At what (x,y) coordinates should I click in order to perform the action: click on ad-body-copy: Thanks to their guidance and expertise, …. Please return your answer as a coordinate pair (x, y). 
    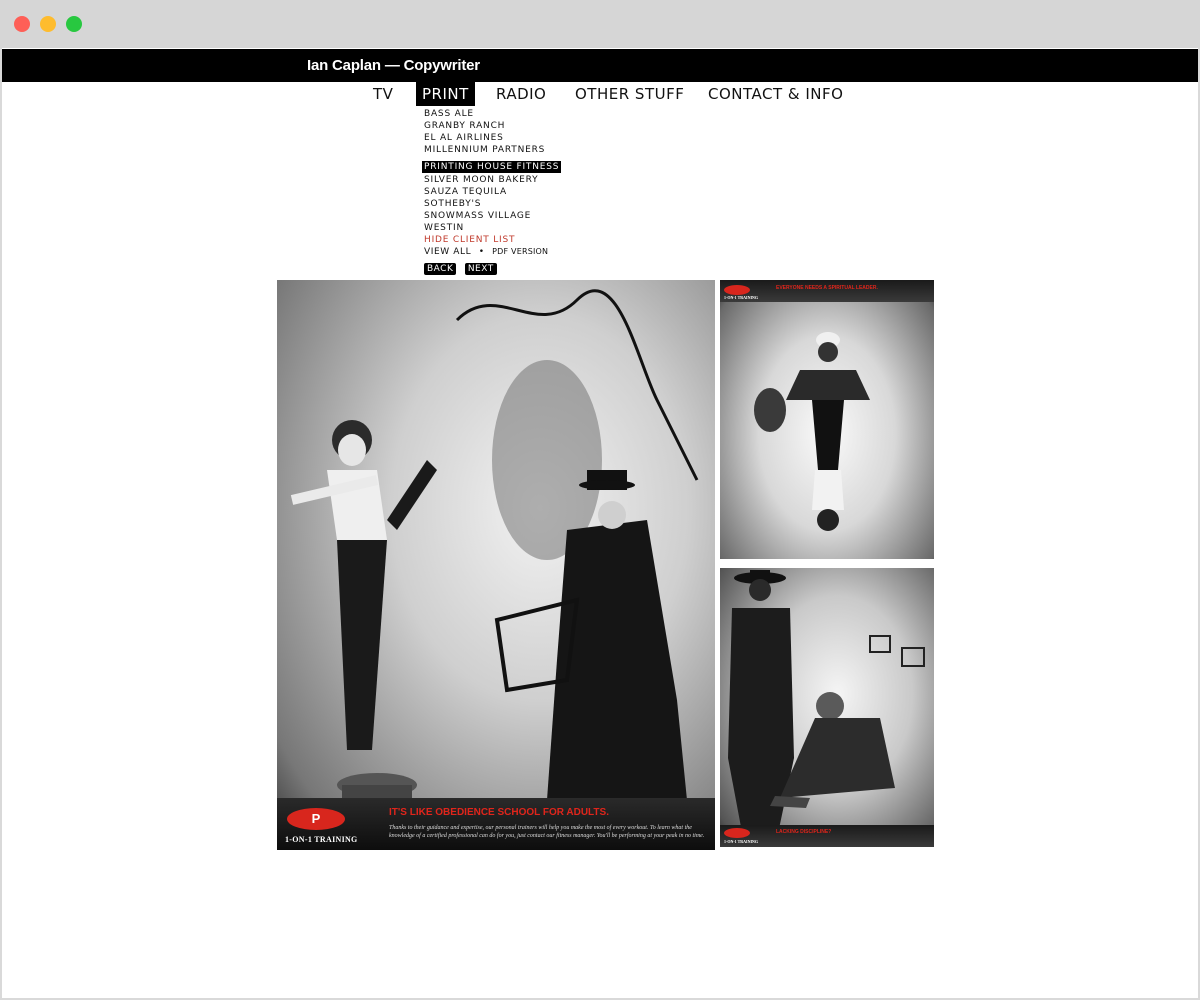
    Looking at the image, I should click on (547, 832).